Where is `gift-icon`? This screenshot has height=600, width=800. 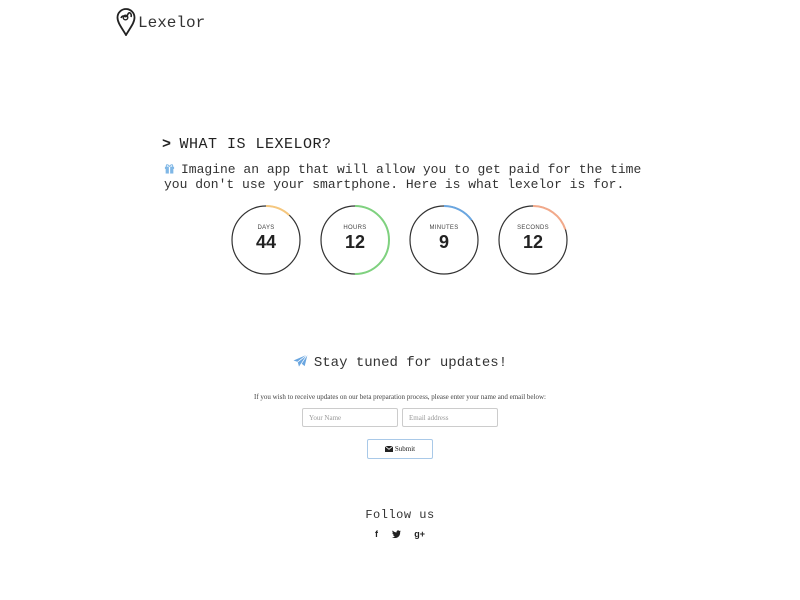 gift-icon is located at coordinates (169, 169).